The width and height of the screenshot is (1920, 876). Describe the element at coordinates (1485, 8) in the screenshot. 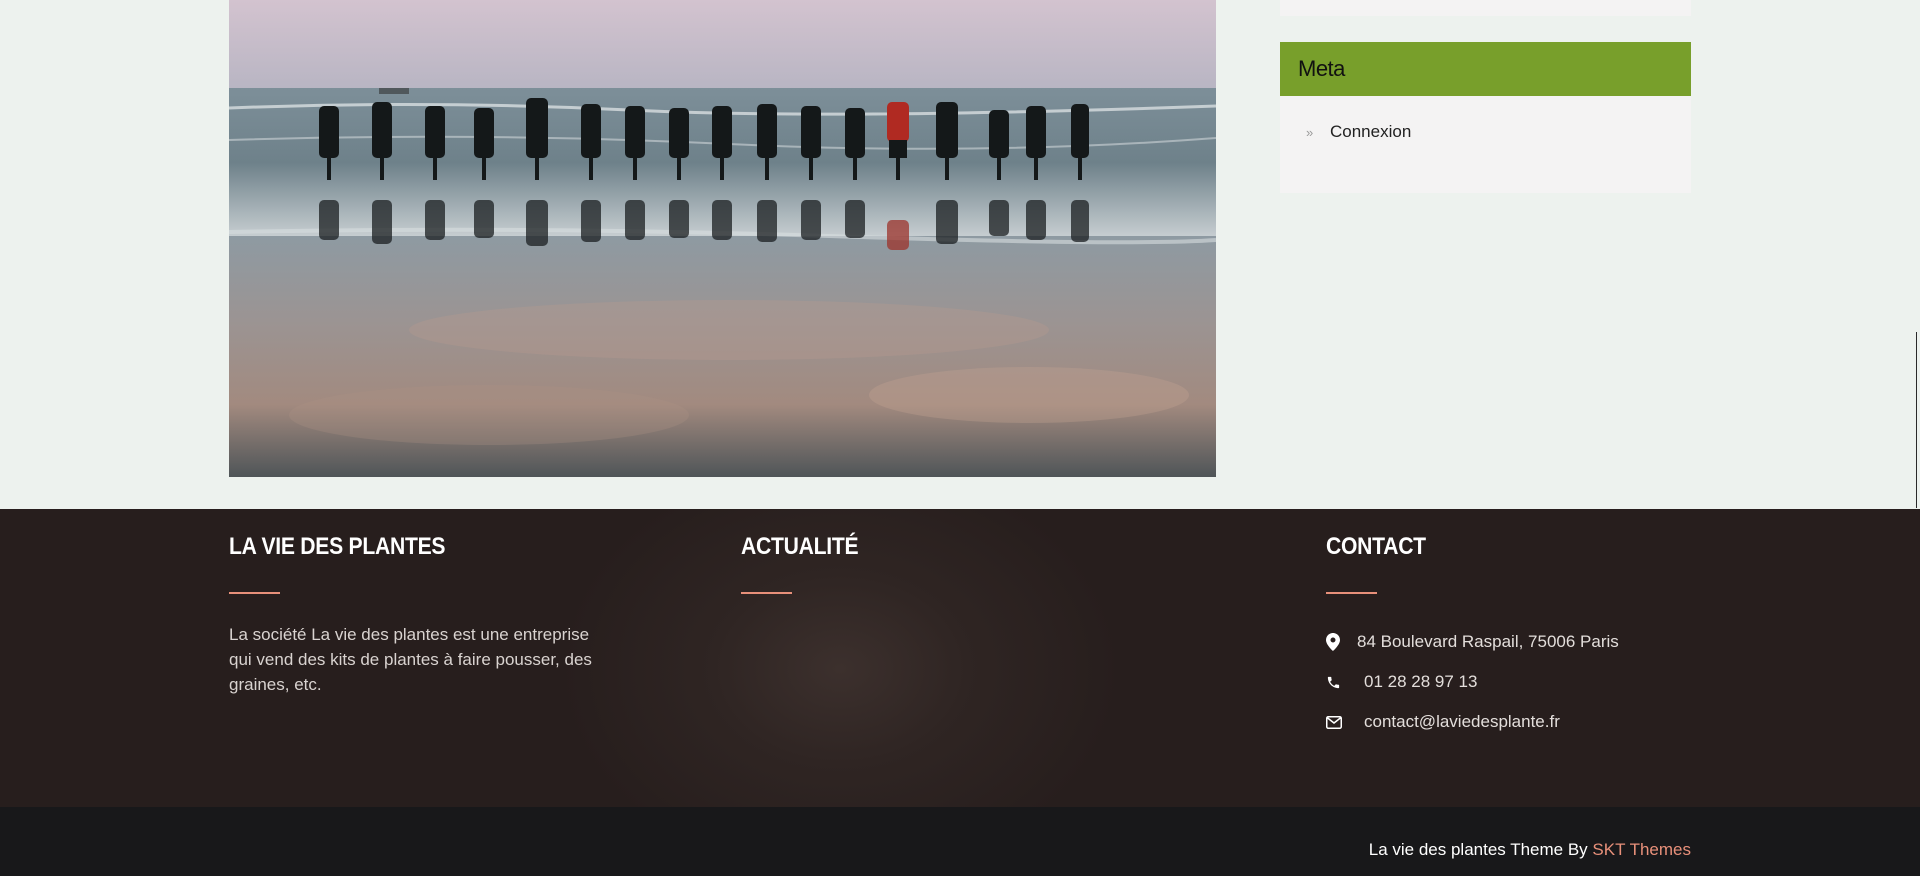

I see `sidebar-widget-previous` at that location.